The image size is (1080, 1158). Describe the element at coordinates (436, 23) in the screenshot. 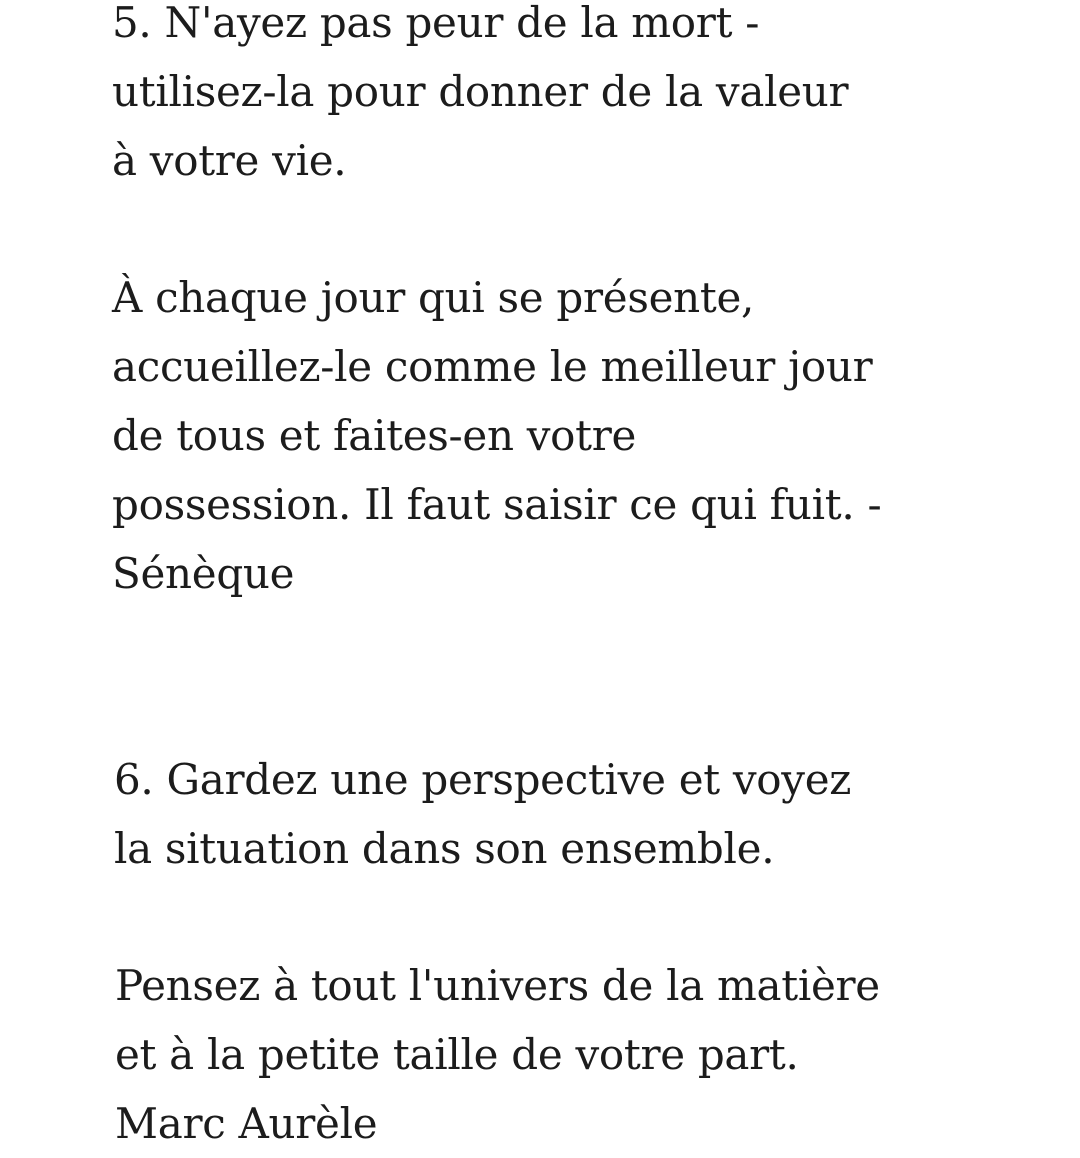

I see `section-5-title-line: 5. N'ayez pas peur de la mort -` at that location.